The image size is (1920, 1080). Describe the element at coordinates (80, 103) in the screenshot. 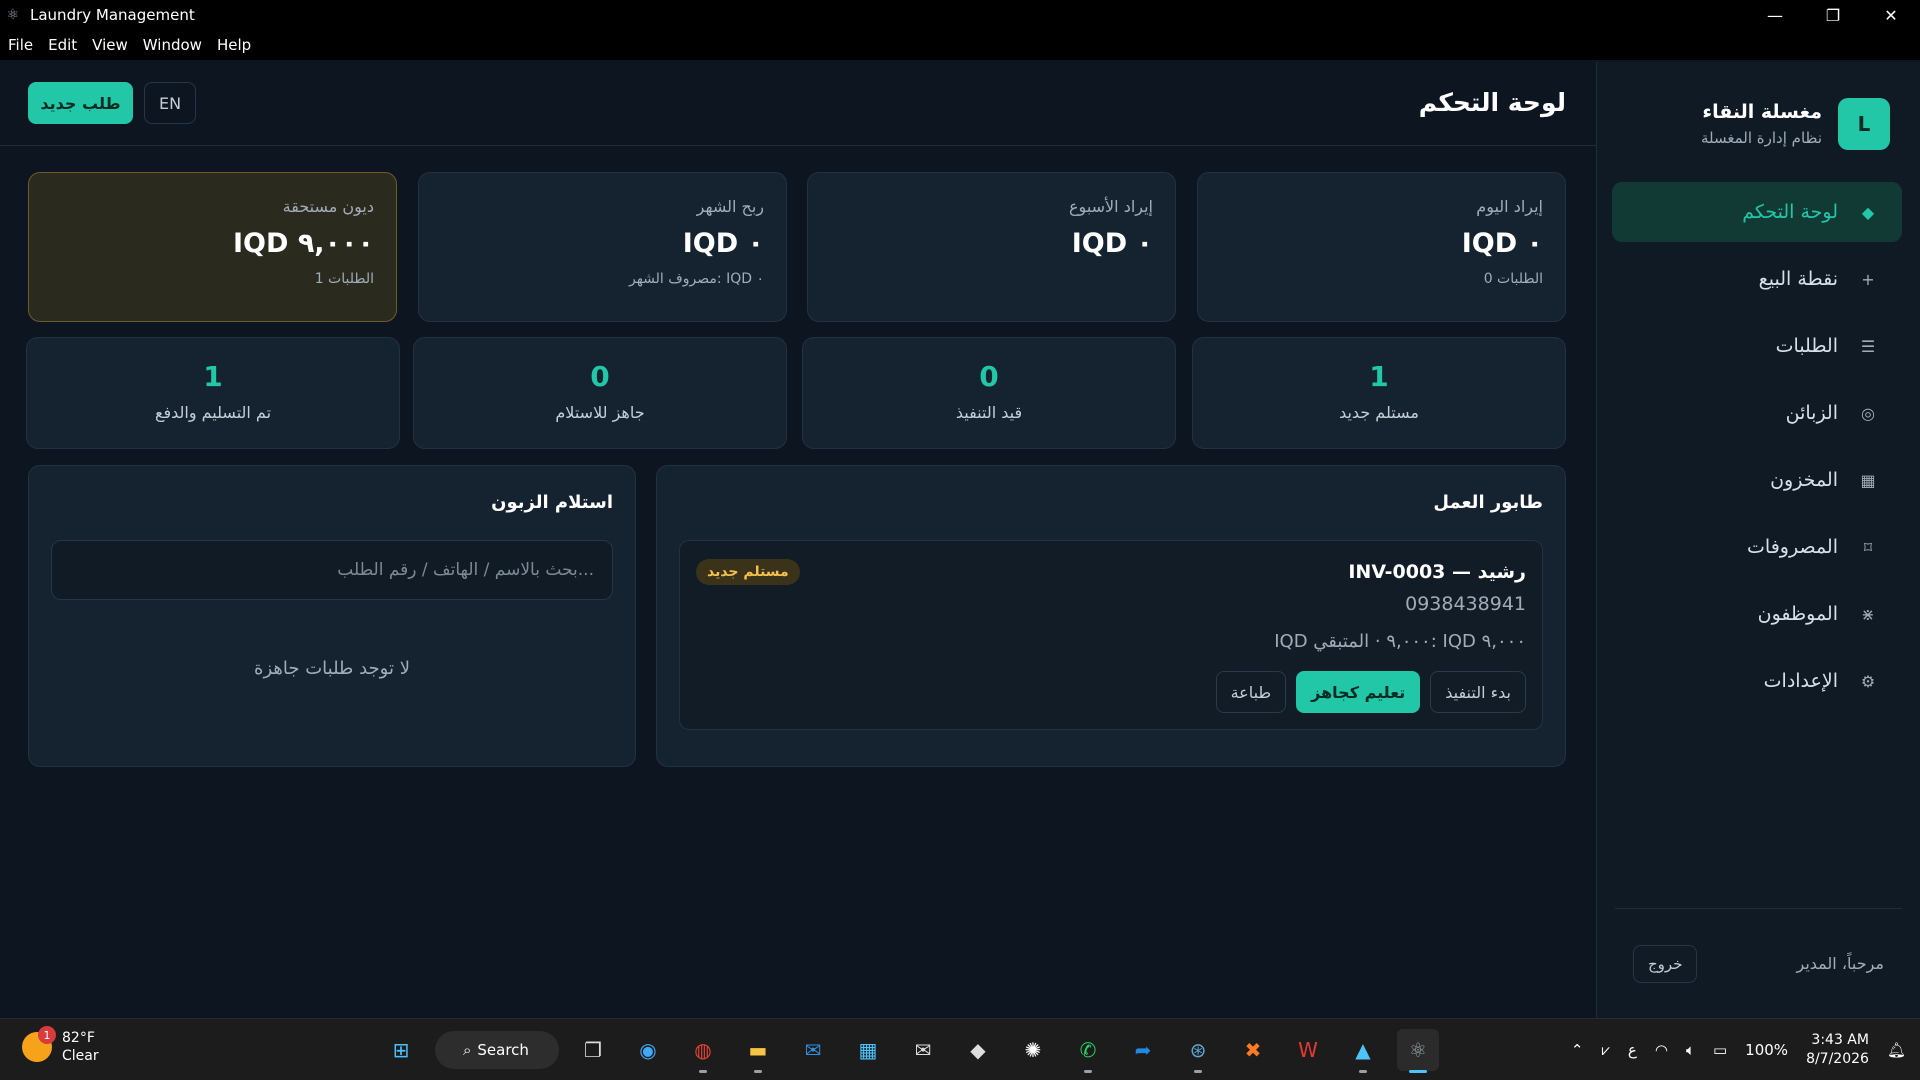

I see `new-order-button: طلب جديد` at that location.